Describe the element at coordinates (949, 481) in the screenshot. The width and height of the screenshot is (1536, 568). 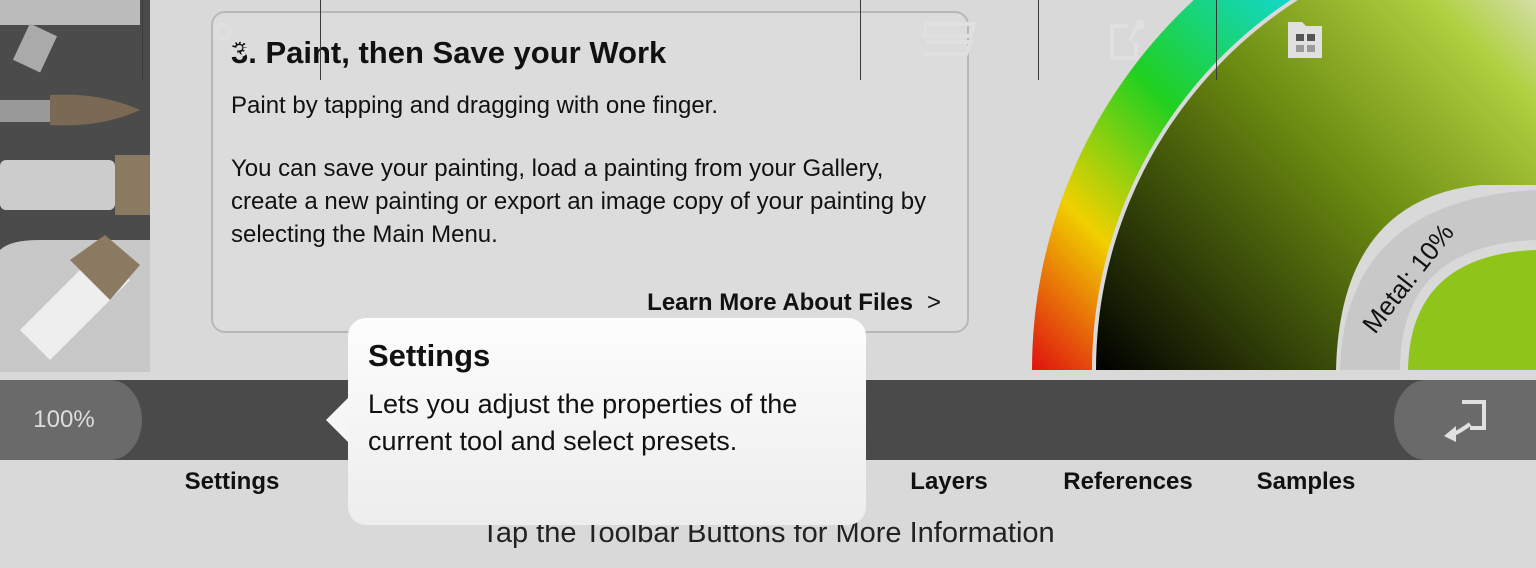
I see `layers-label: Layers` at that location.